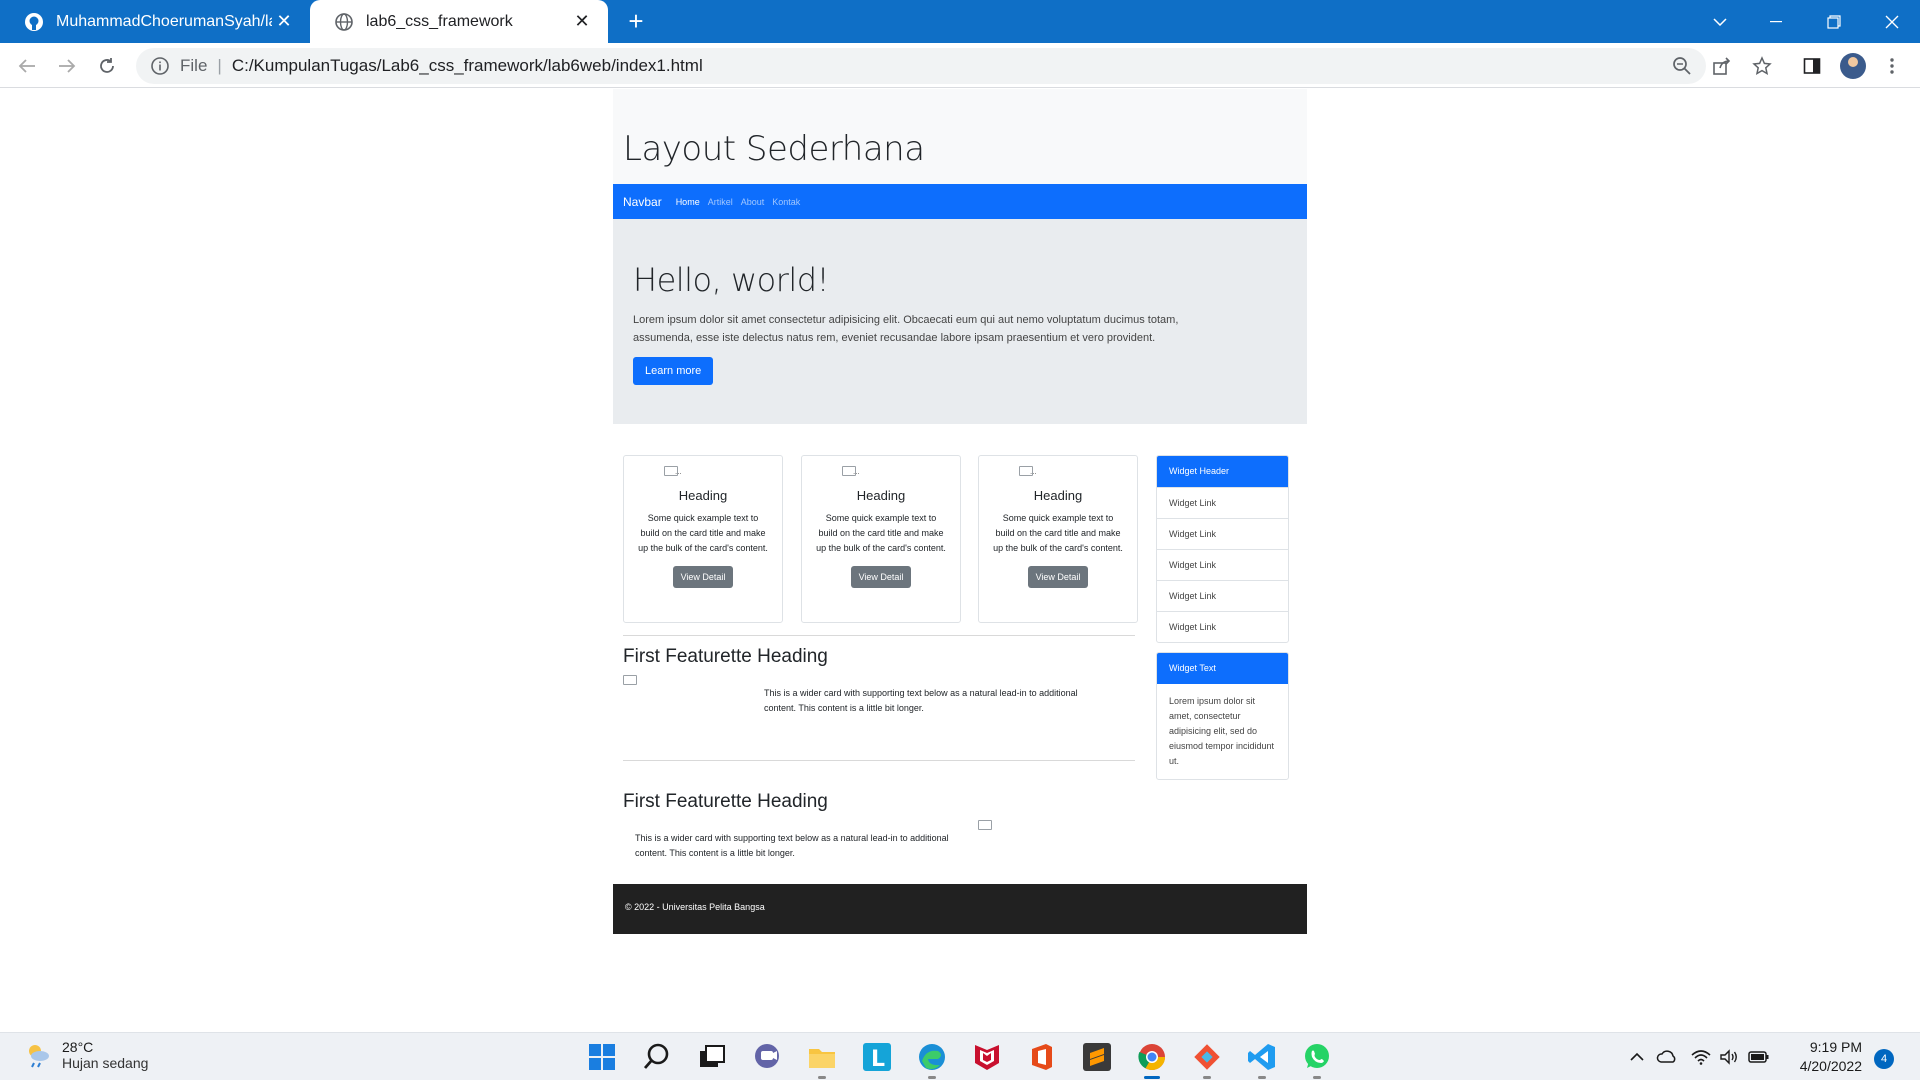 This screenshot has width=1920, height=1080. I want to click on share-icon, so click(1722, 66).